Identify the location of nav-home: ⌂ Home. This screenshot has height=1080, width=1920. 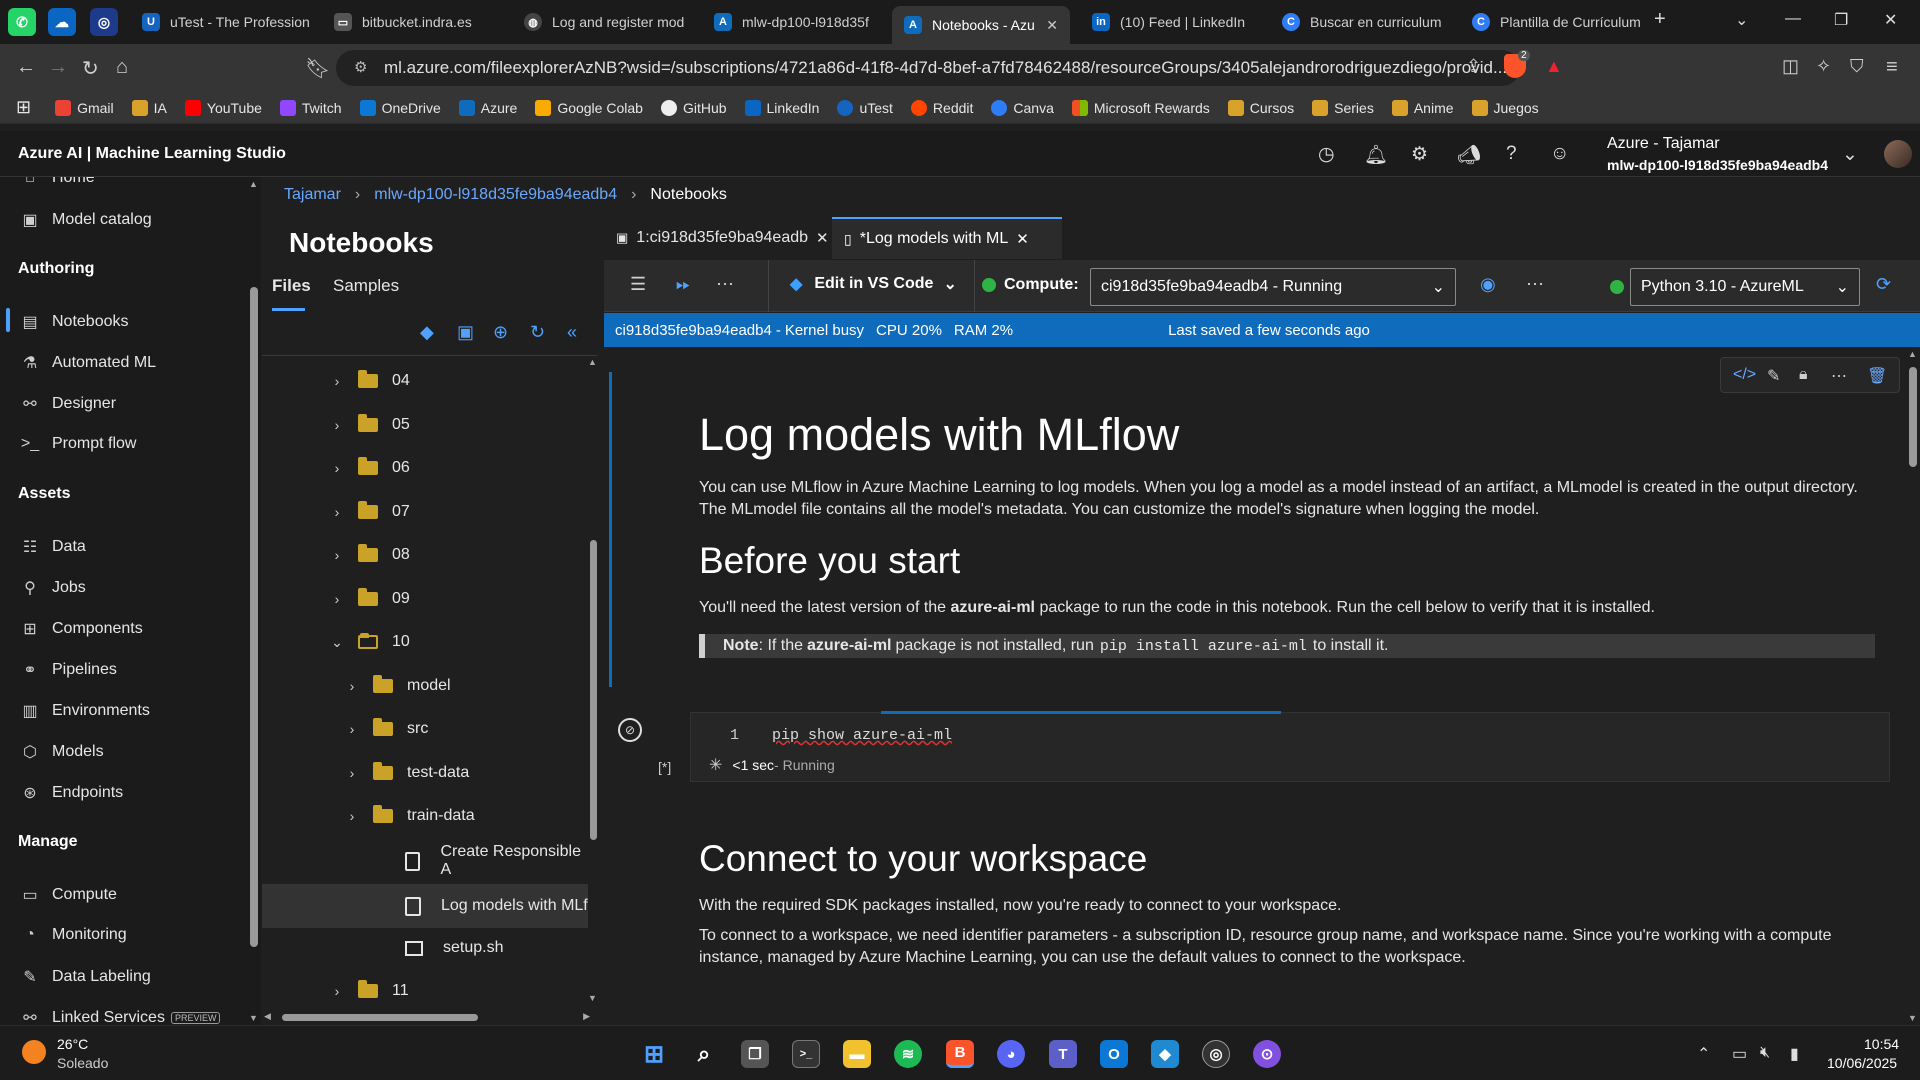
(57, 182).